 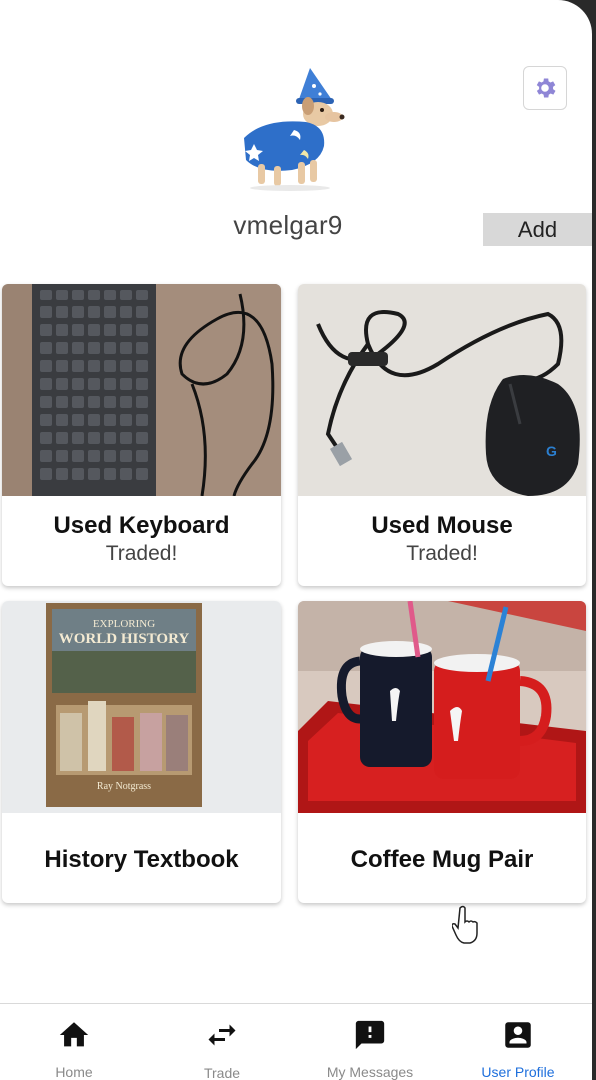 I want to click on item-image-mouse: G, so click(x=442, y=390).